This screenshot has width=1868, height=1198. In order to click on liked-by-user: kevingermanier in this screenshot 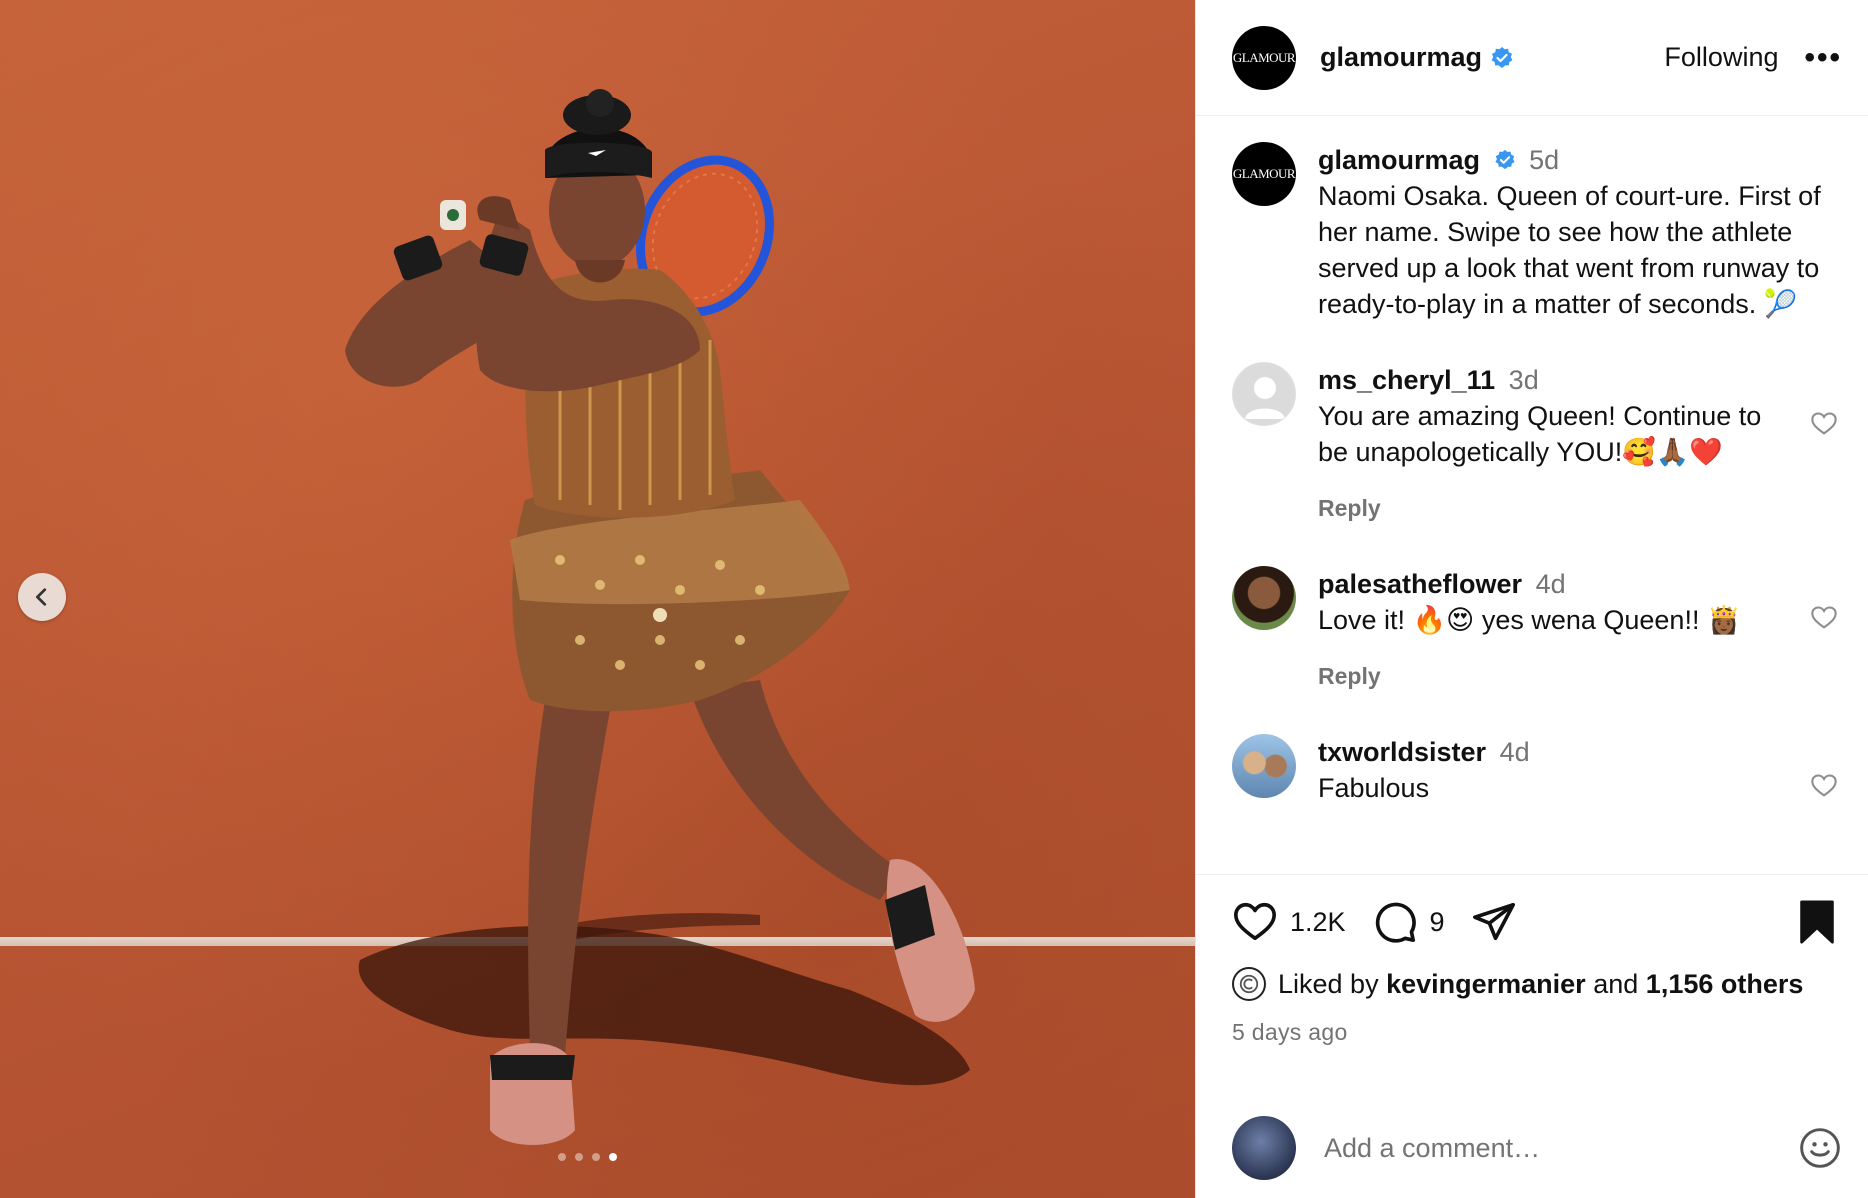, I will do `click(1486, 984)`.